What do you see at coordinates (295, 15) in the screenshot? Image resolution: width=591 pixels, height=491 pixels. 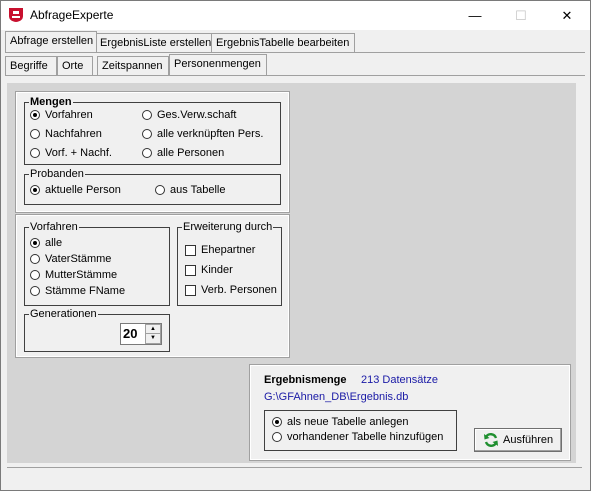 I see `title-bar: AbfrageExperte — ☐ ✕` at bounding box center [295, 15].